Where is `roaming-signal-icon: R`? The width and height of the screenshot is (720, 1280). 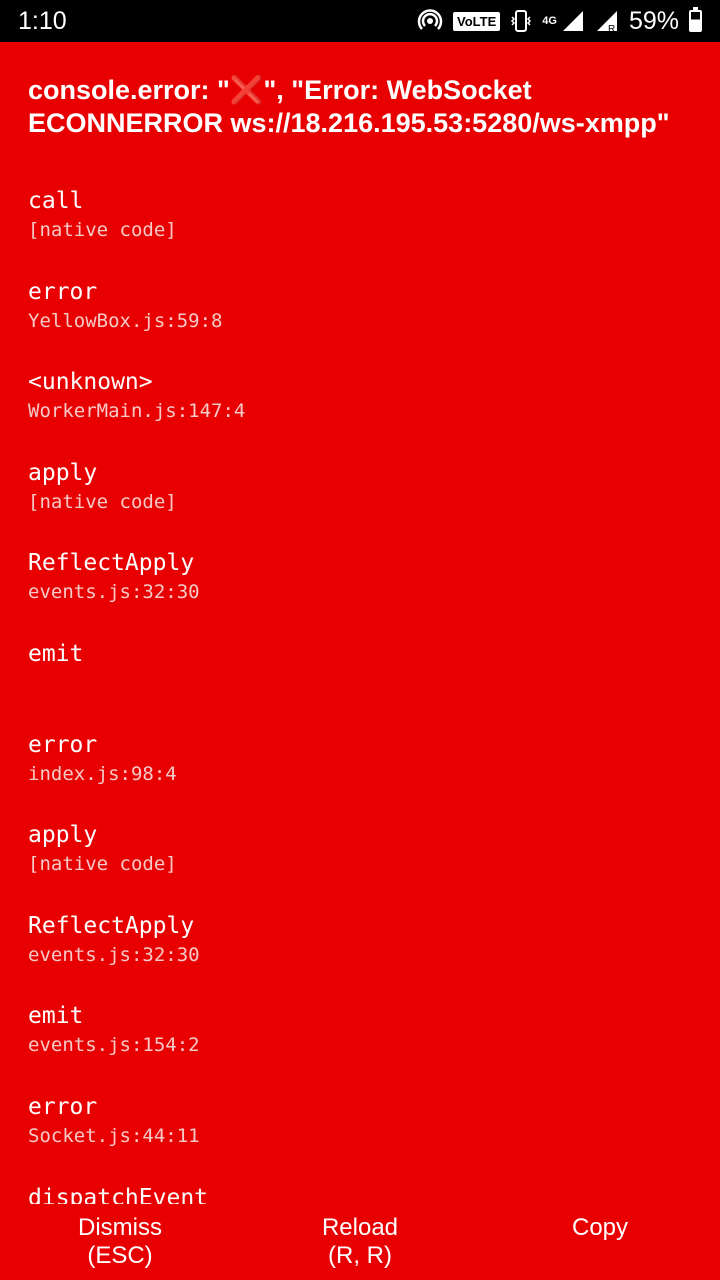
roaming-signal-icon: R is located at coordinates (606, 22).